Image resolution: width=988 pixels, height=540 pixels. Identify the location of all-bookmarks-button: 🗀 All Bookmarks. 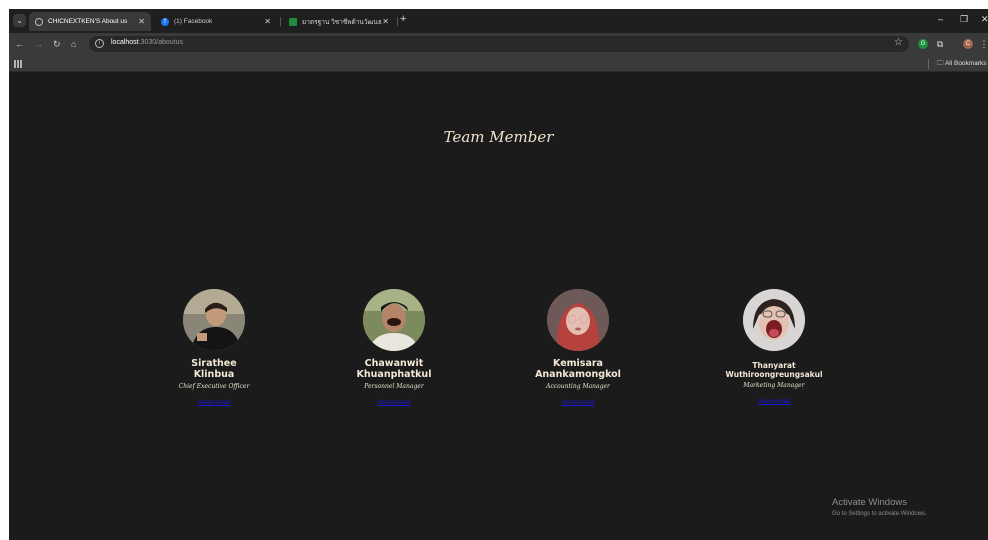
(962, 64).